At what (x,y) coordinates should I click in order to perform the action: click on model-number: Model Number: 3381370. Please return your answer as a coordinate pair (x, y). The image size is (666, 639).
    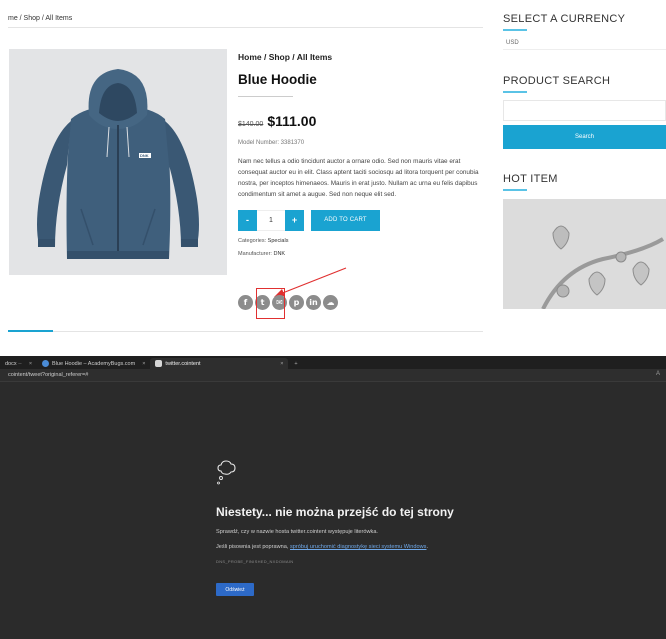
    Looking at the image, I should click on (271, 143).